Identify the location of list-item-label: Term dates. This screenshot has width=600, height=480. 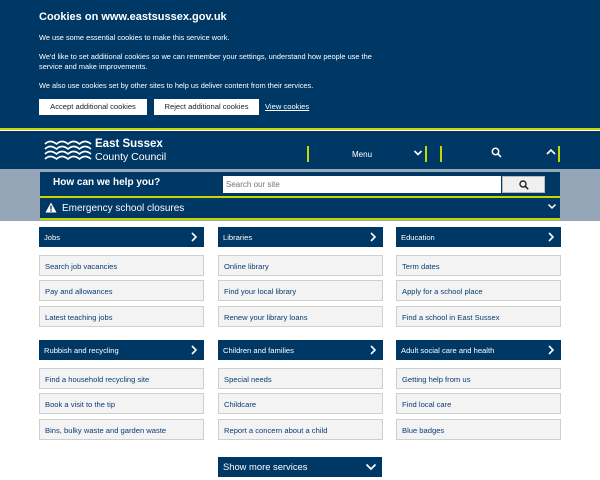
(421, 266).